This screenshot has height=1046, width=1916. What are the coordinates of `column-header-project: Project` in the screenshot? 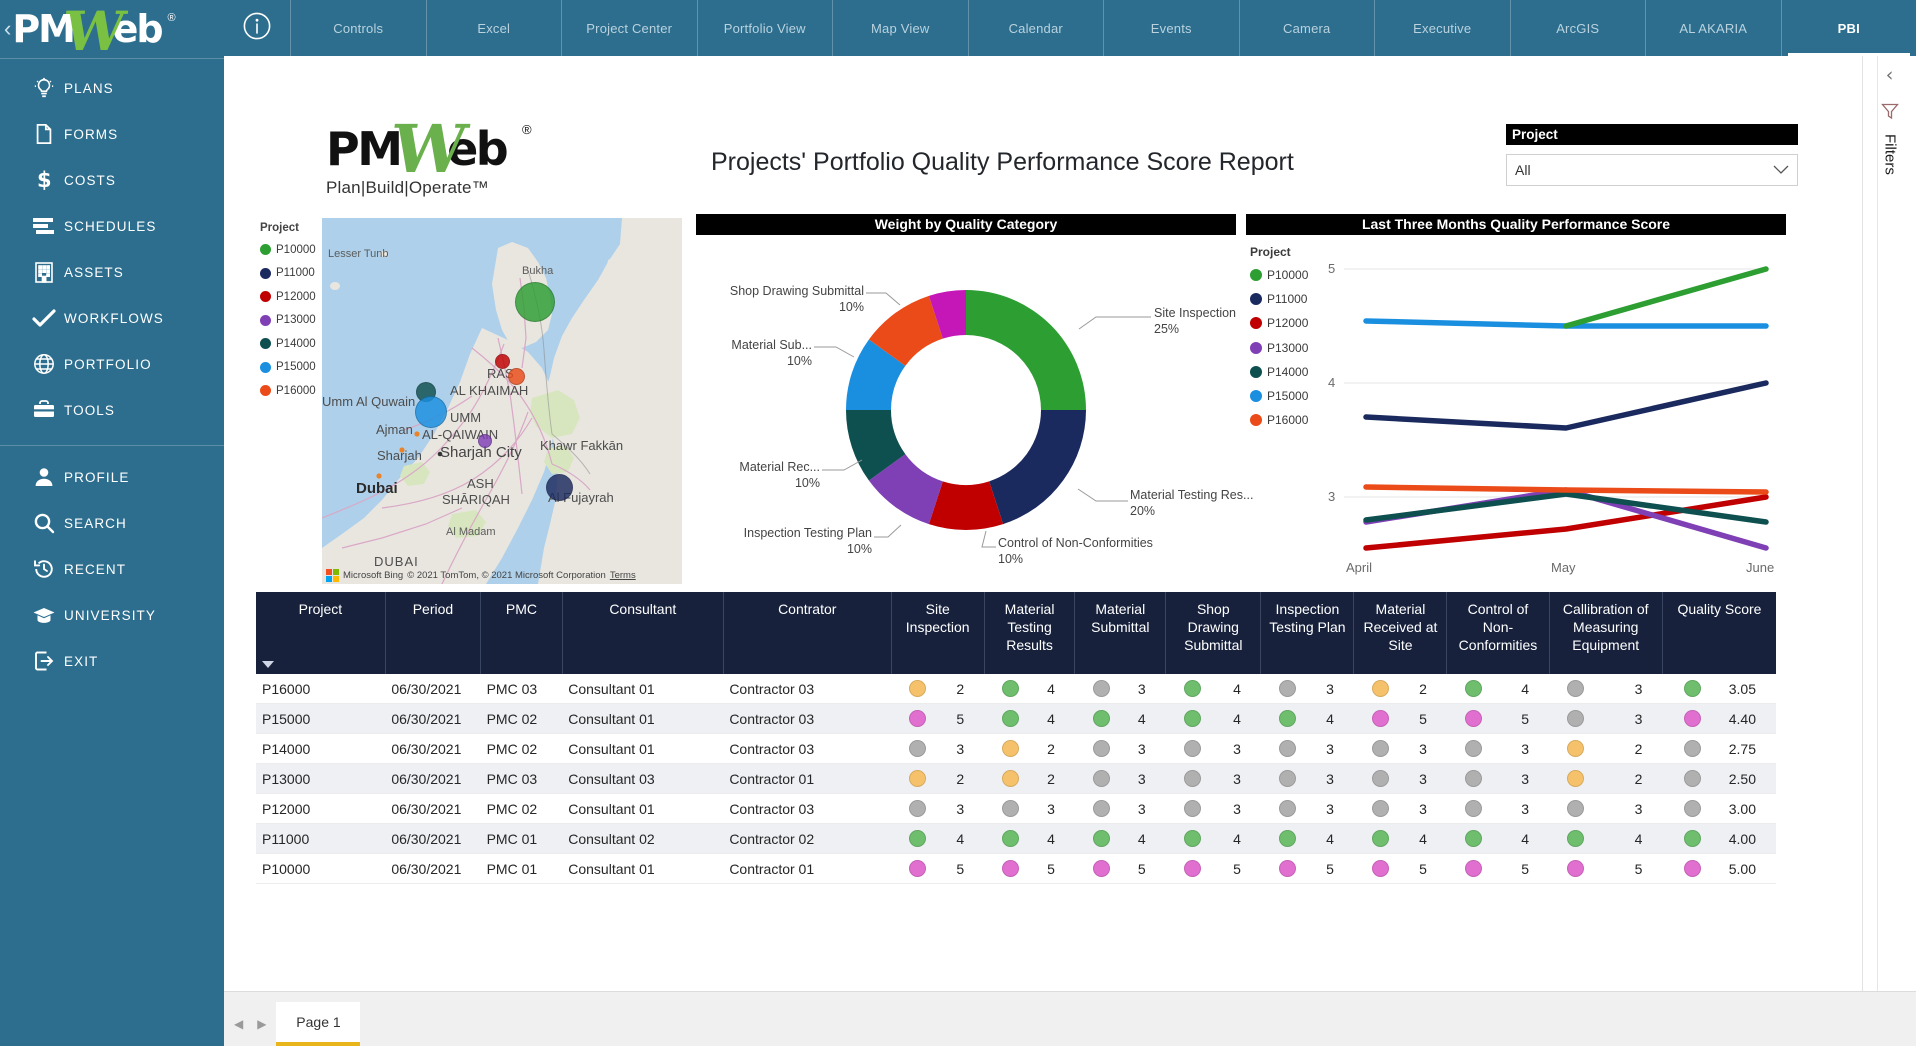 It's located at (321, 633).